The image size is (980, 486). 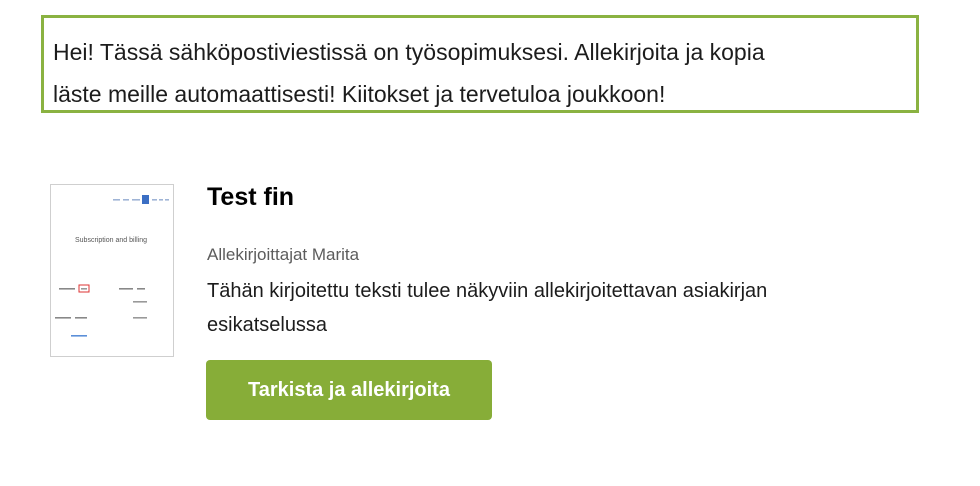 I want to click on document-thumbnail: Subscription and billing, so click(x=112, y=270).